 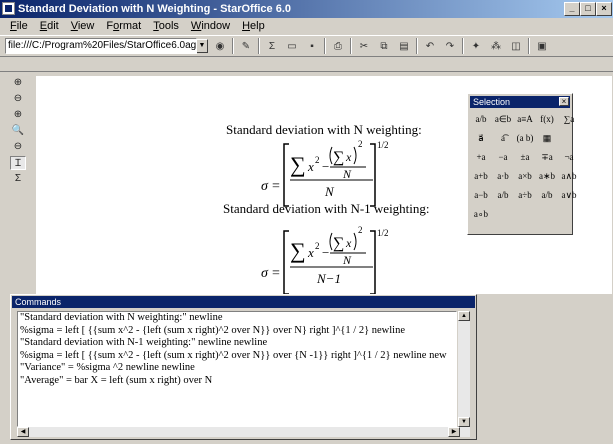 What do you see at coordinates (569, 176) in the screenshot?
I see `operator-button: a∧b` at bounding box center [569, 176].